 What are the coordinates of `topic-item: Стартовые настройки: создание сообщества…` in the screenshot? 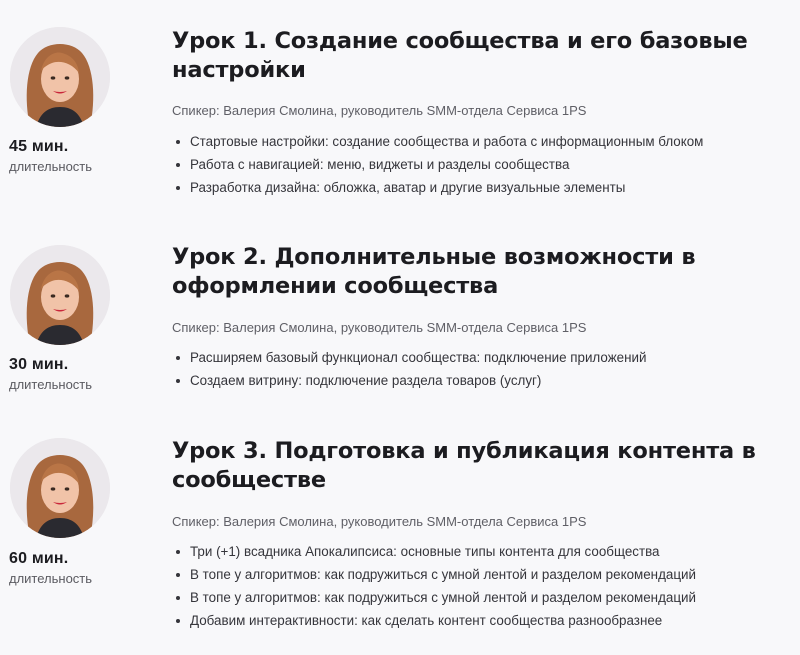 It's located at (437, 141).